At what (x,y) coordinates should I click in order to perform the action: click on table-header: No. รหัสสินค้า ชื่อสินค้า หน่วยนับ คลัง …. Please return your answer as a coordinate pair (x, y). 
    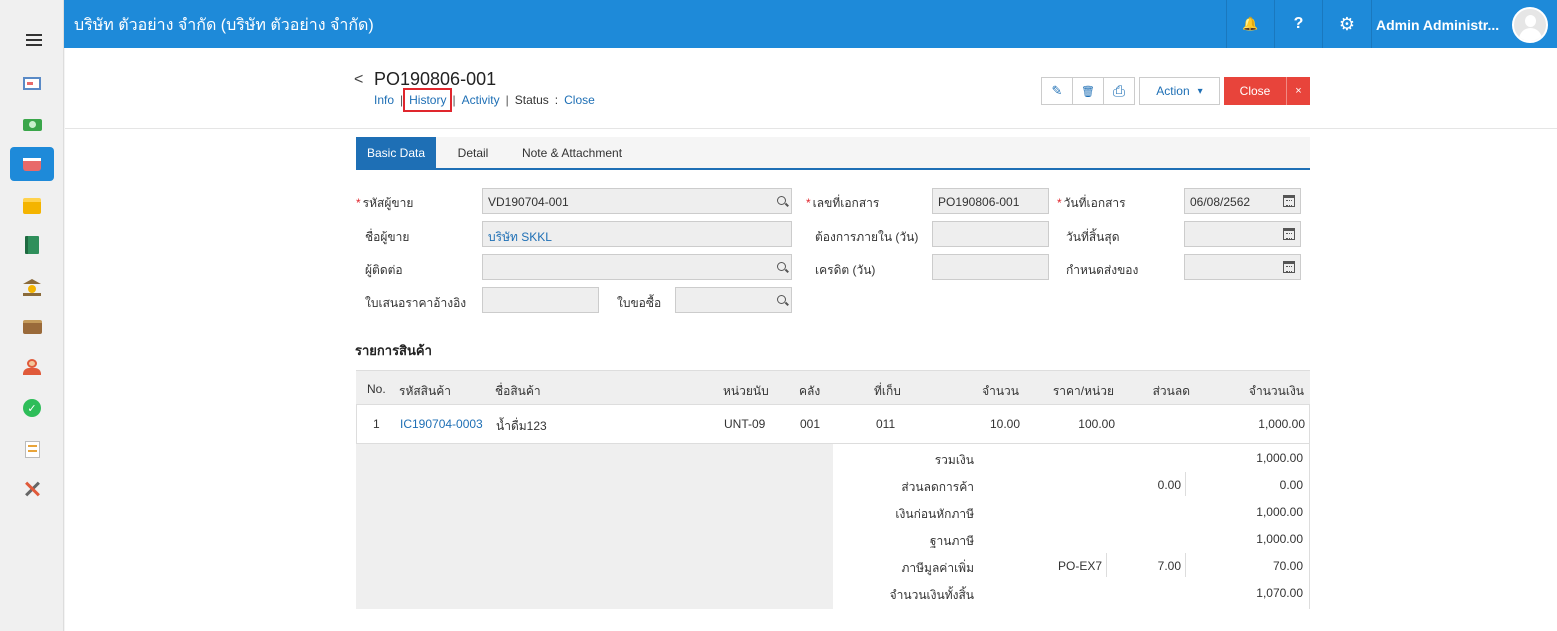
    Looking at the image, I should click on (833, 387).